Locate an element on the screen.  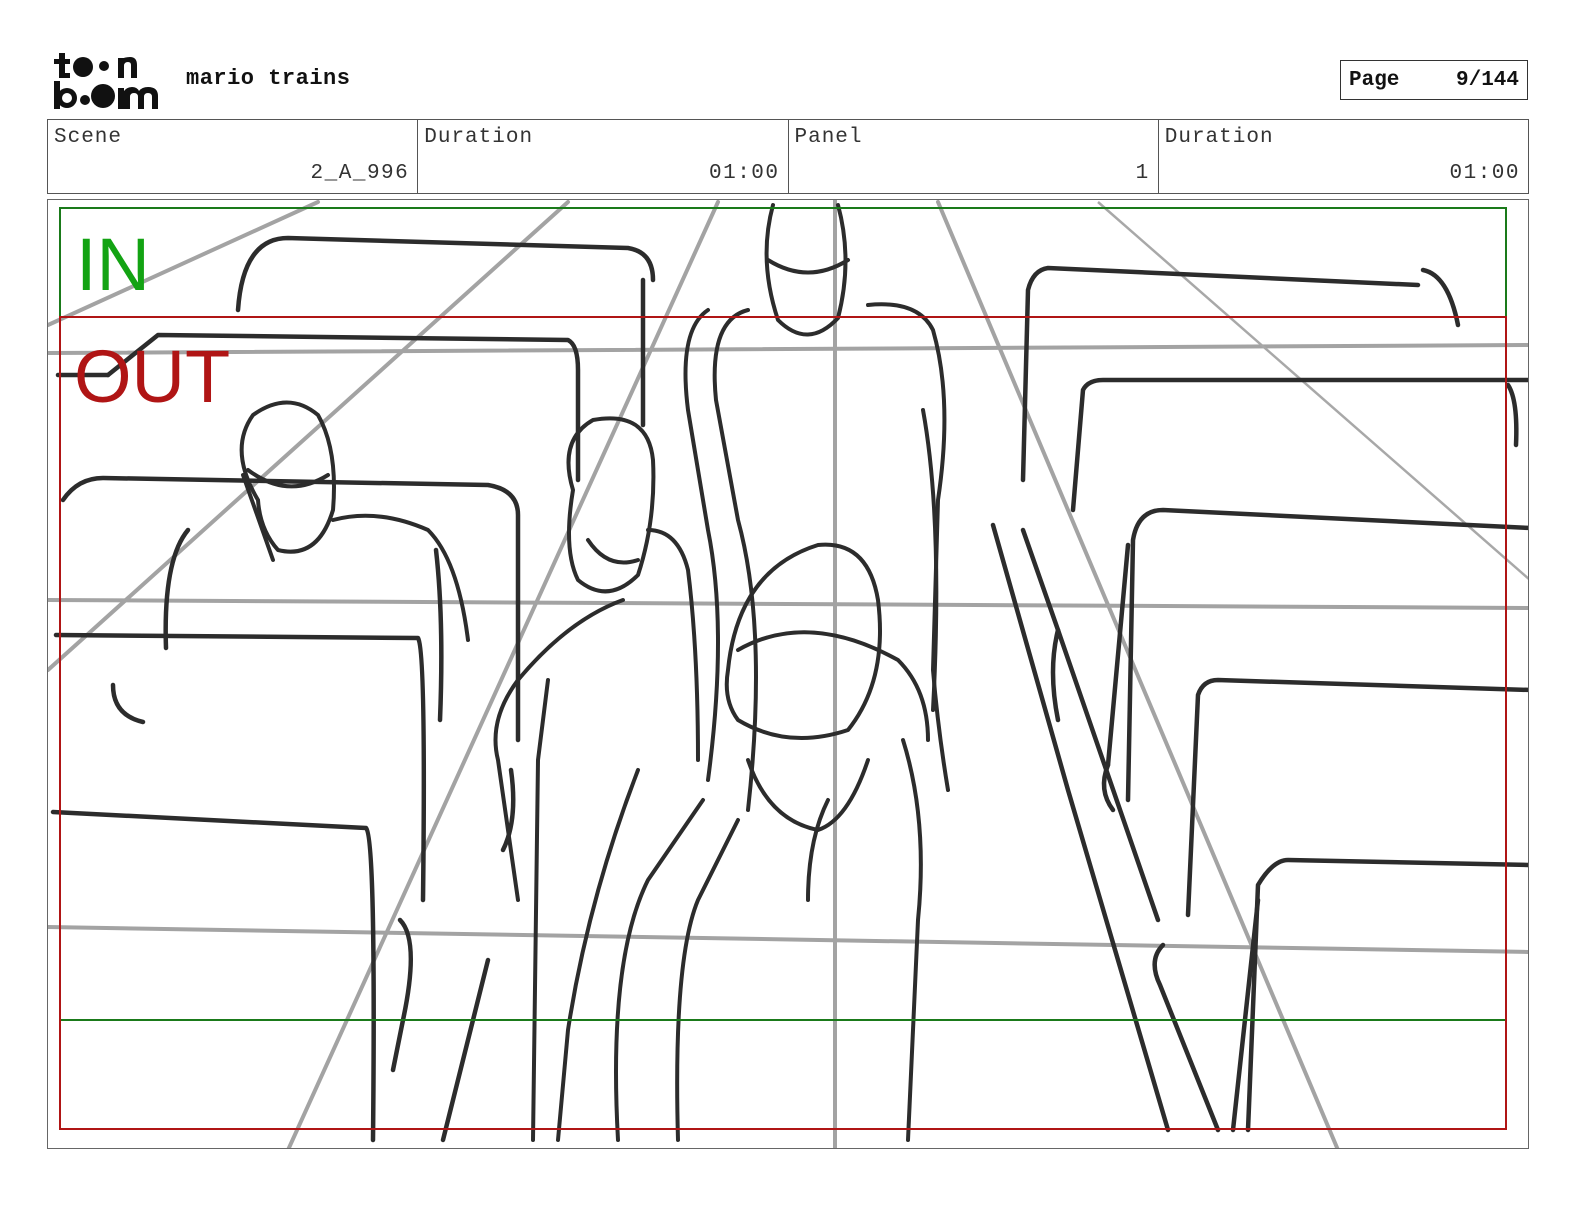
seated-passenger is located at coordinates (354, 521).